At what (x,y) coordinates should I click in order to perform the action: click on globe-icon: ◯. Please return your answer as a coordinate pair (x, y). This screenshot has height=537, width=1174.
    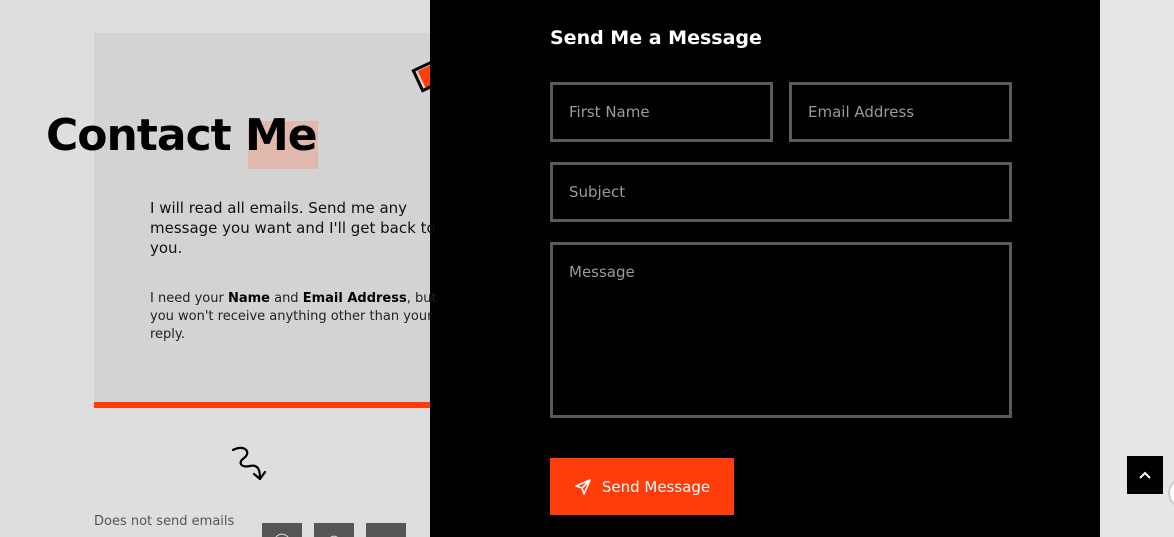
    Looking at the image, I should click on (282, 534).